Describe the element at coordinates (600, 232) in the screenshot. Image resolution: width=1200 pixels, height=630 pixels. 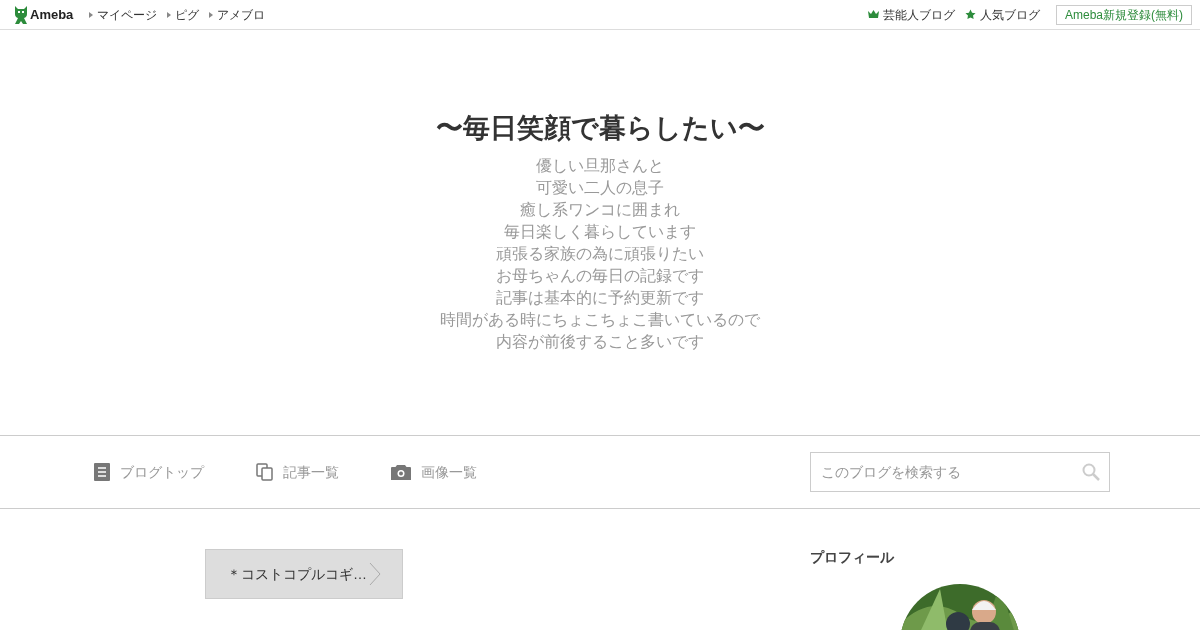
I see `blog-description-line: 毎日楽しく暮らしています` at that location.